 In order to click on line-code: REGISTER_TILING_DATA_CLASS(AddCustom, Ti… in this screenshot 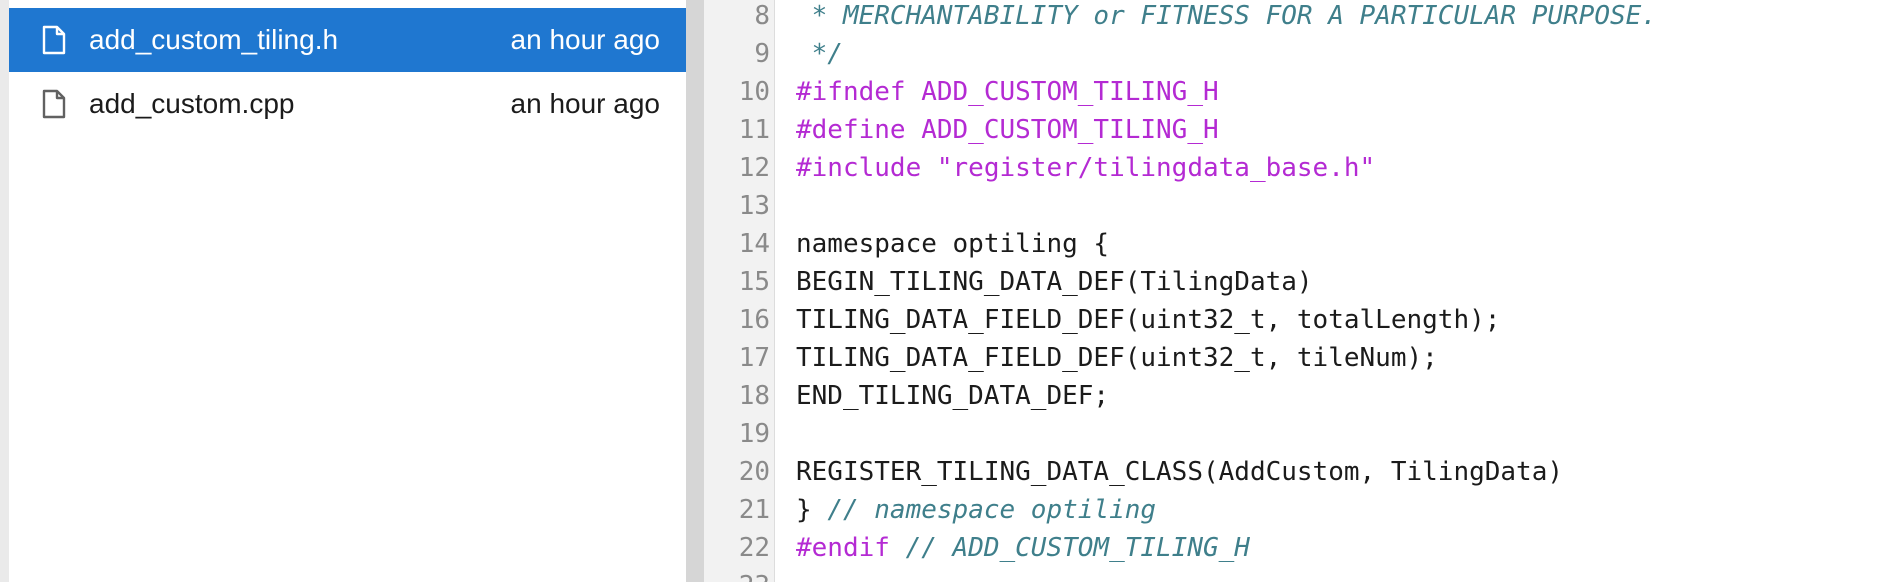, I will do `click(1166, 472)`.